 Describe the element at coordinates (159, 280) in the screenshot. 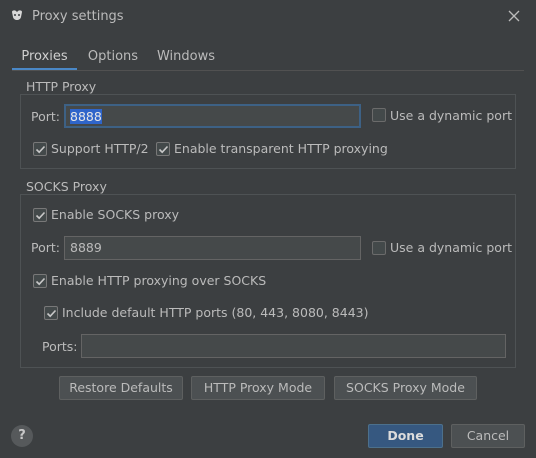

I see `http-over-socks-label: Enable HTTP proxying over SOCKS` at that location.